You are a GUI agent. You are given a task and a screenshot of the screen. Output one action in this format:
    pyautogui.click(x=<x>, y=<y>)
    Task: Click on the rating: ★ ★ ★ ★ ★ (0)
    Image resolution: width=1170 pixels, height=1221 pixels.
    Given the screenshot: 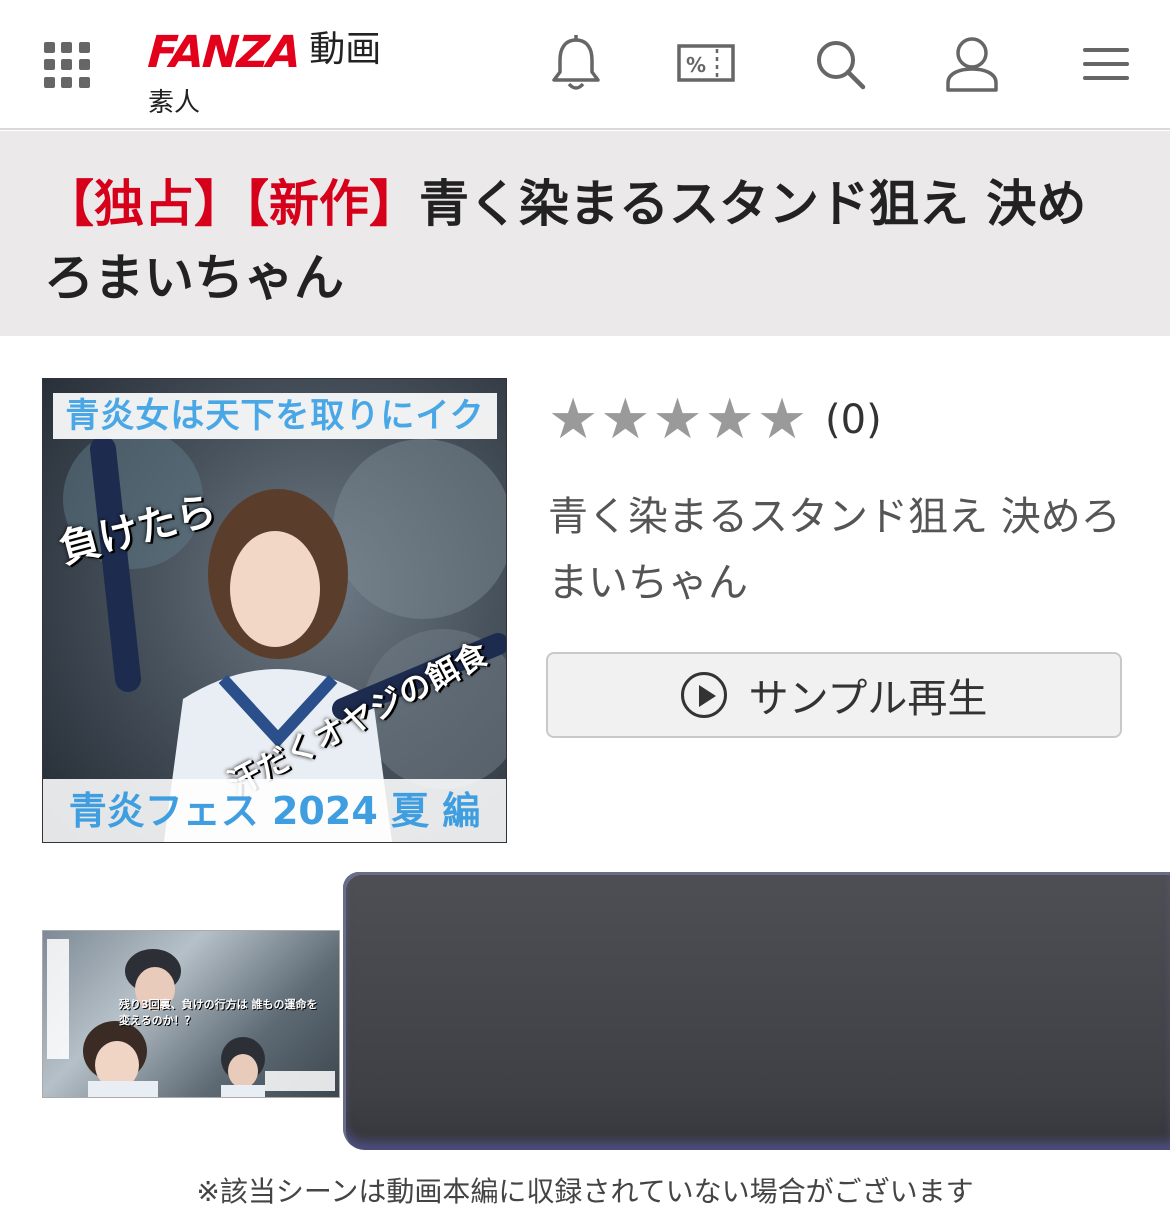 What is the action you would take?
    pyautogui.click(x=715, y=420)
    